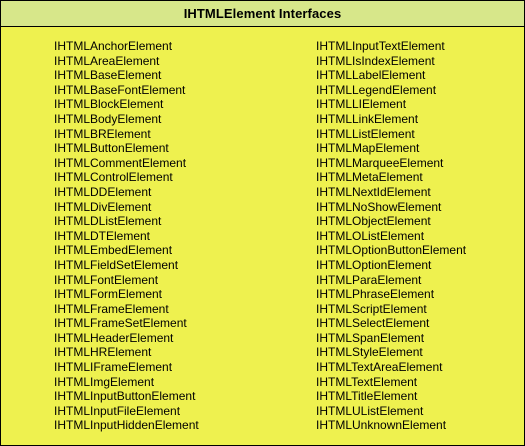 This screenshot has width=525, height=446. I want to click on interface-item: IHTMLAnchorElement, so click(113, 46).